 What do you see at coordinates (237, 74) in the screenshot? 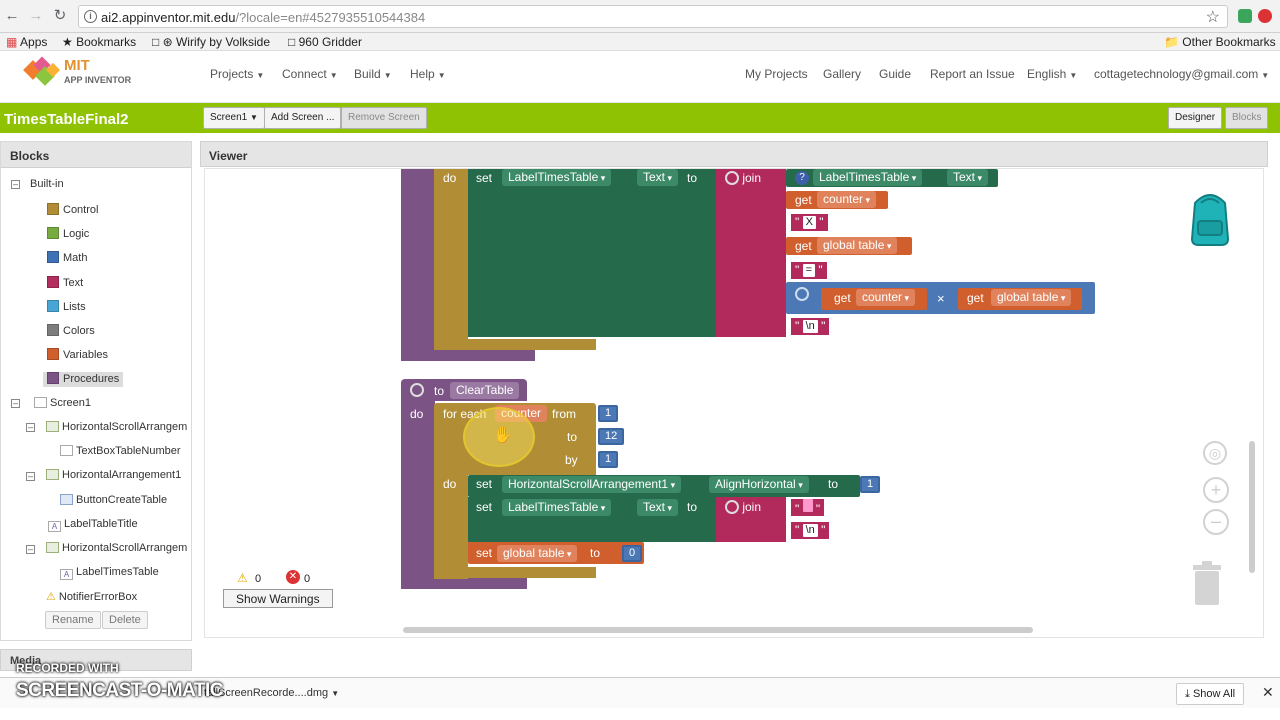
I see `menu-projects: Projects ▼` at bounding box center [237, 74].